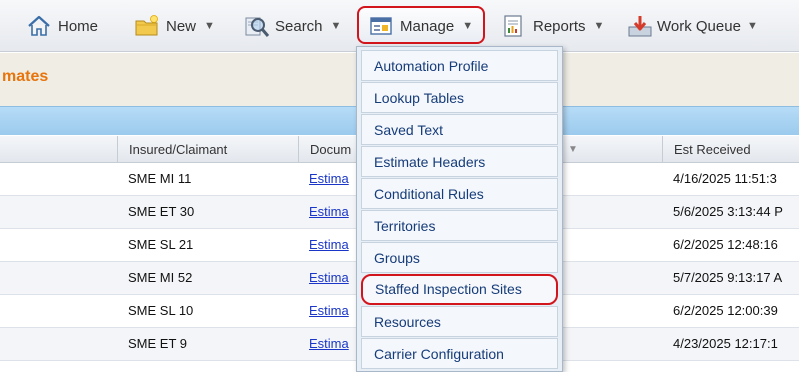  I want to click on home-label: Home, so click(78, 26).